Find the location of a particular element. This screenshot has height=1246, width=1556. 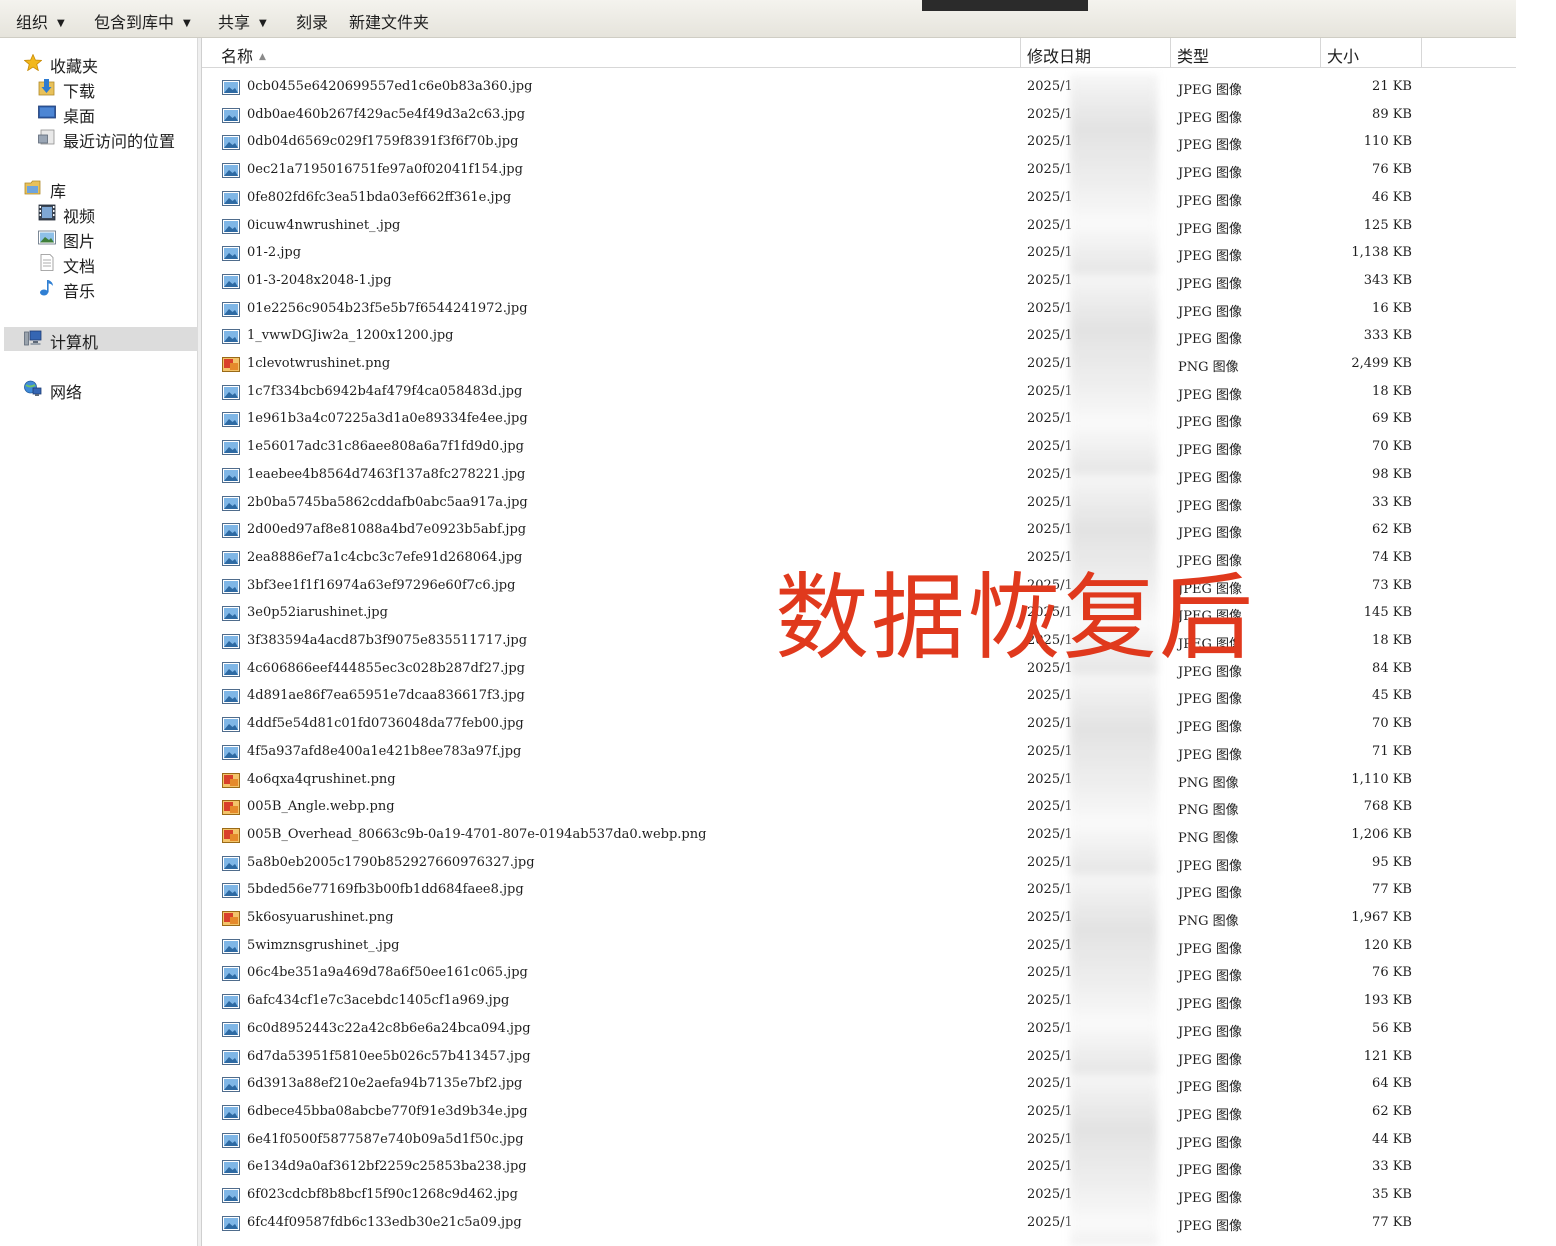

nav-libraries: 库 is located at coordinates (101, 188).